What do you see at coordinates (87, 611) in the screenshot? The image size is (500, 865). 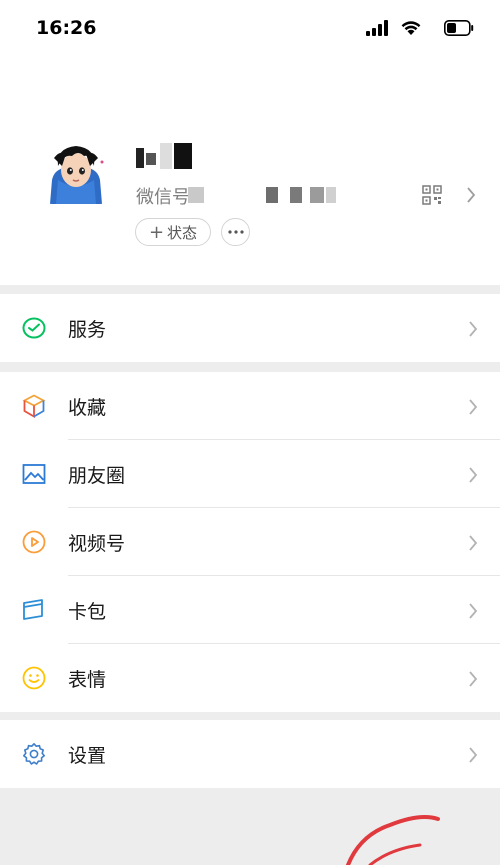 I see `menu-item-label: 卡包` at bounding box center [87, 611].